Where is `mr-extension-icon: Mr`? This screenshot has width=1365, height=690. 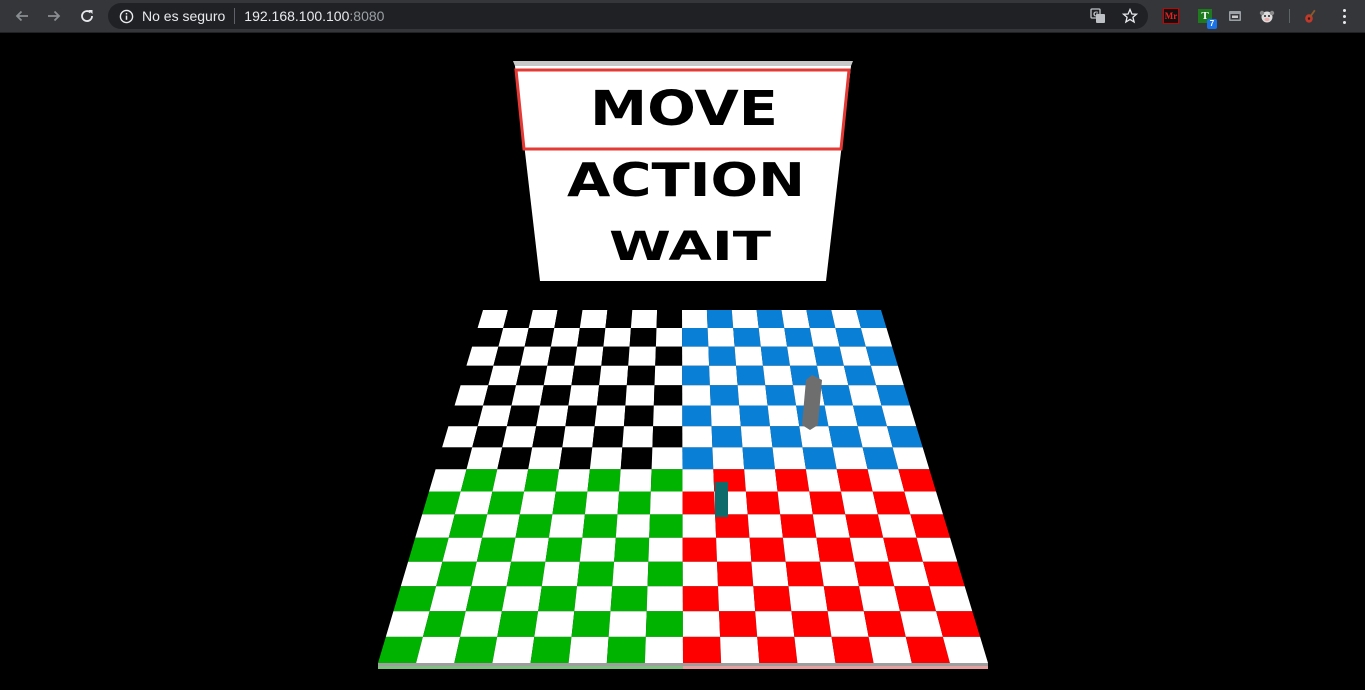
mr-extension-icon: Mr is located at coordinates (1171, 16).